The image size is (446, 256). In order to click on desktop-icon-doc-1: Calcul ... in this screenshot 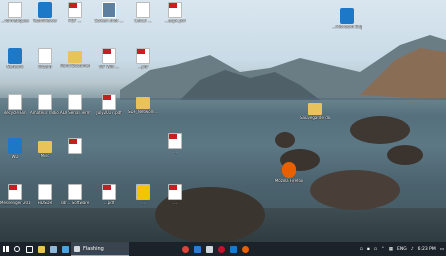, I will do `click(143, 18)`.